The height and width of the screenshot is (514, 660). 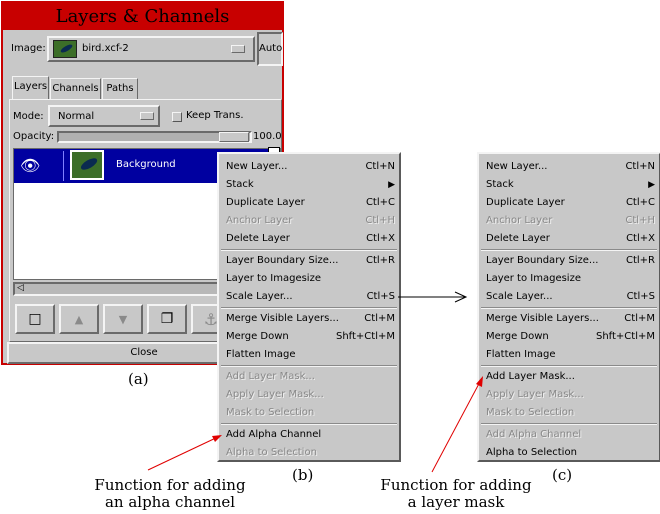 What do you see at coordinates (457, 424) in the screenshot?
I see `mask-annotation-arrow` at bounding box center [457, 424].